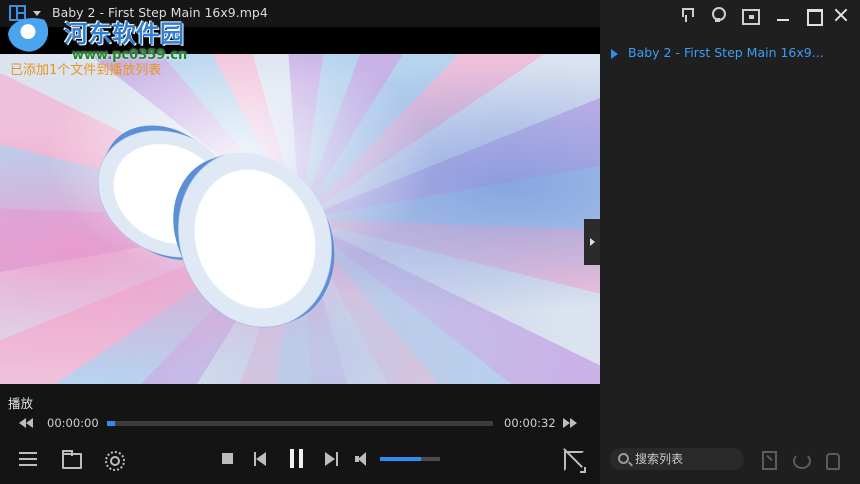  What do you see at coordinates (687, 459) in the screenshot?
I see `search-input` at bounding box center [687, 459].